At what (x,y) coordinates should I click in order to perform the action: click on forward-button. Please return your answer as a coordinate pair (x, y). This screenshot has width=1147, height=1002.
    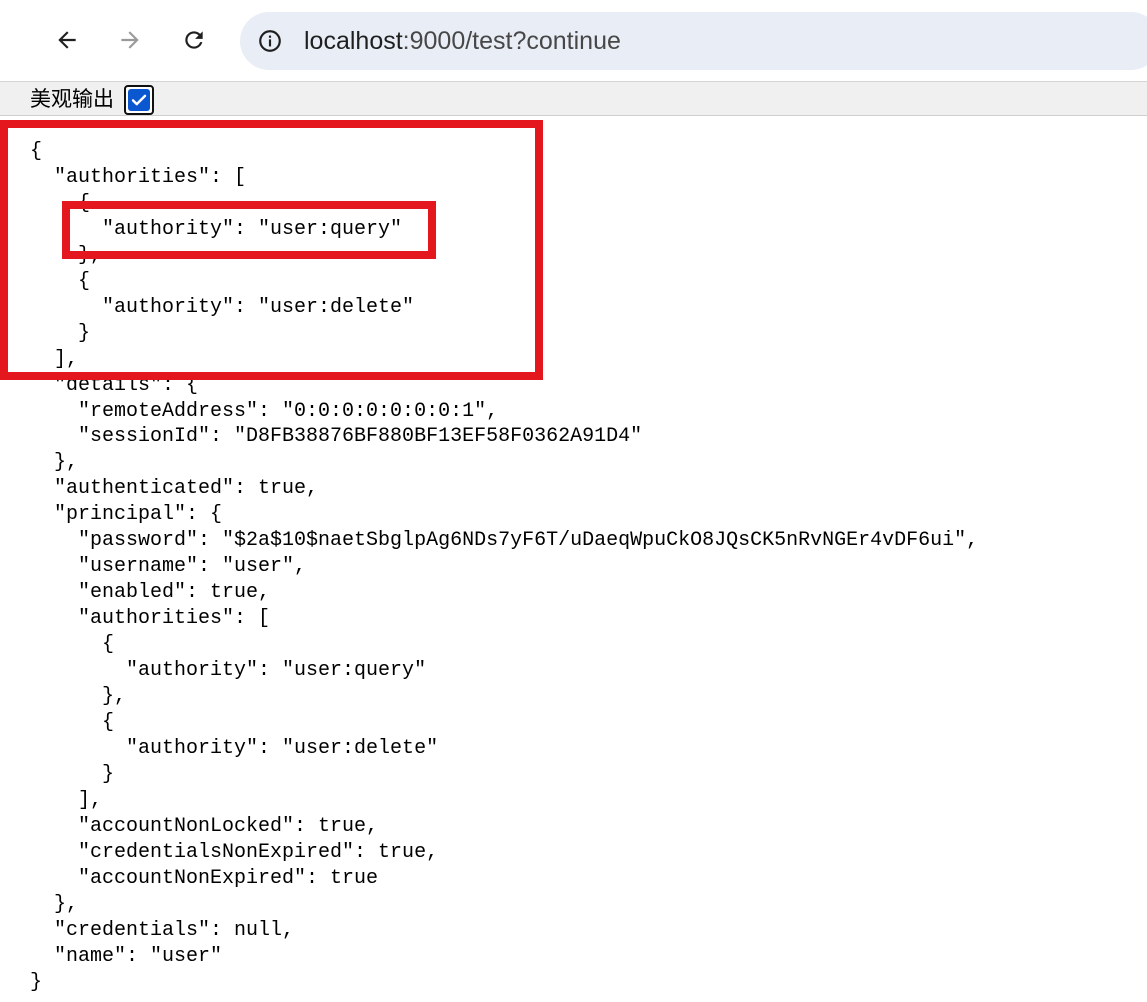
    Looking at the image, I should click on (130, 40).